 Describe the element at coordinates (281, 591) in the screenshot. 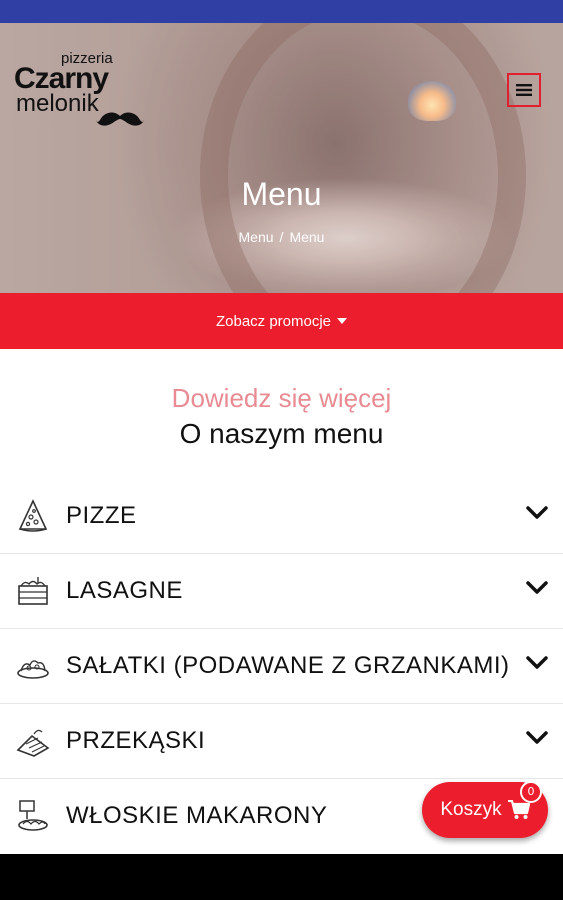

I see `menu-category-lasagne: LASAGNE` at that location.